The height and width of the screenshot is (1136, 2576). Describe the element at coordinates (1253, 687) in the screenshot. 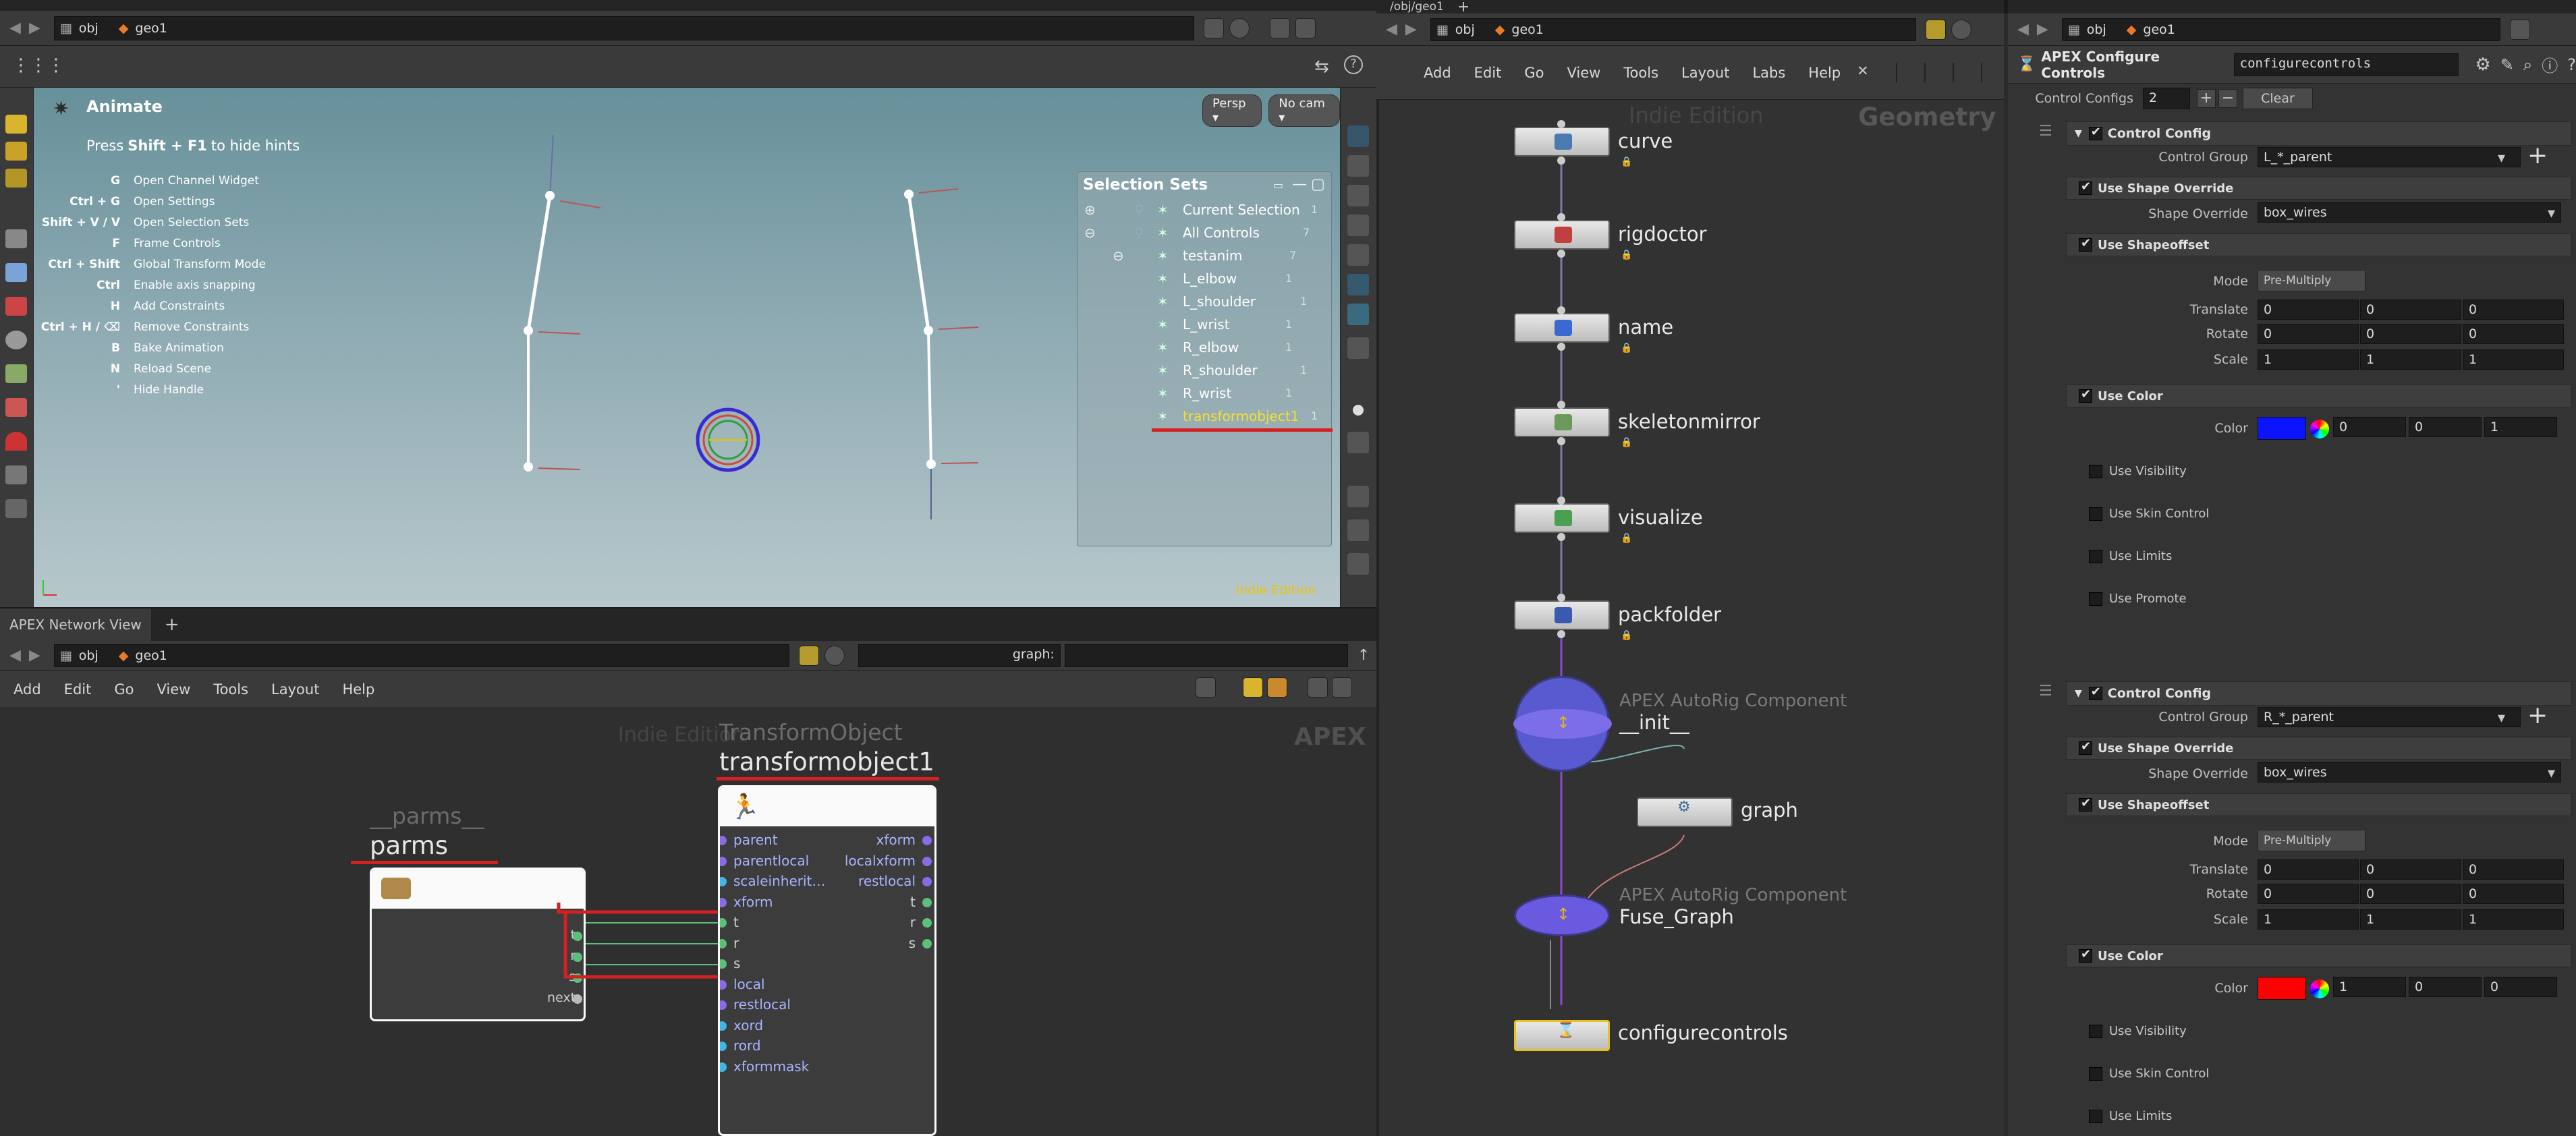

I see `apex-note-icon` at that location.